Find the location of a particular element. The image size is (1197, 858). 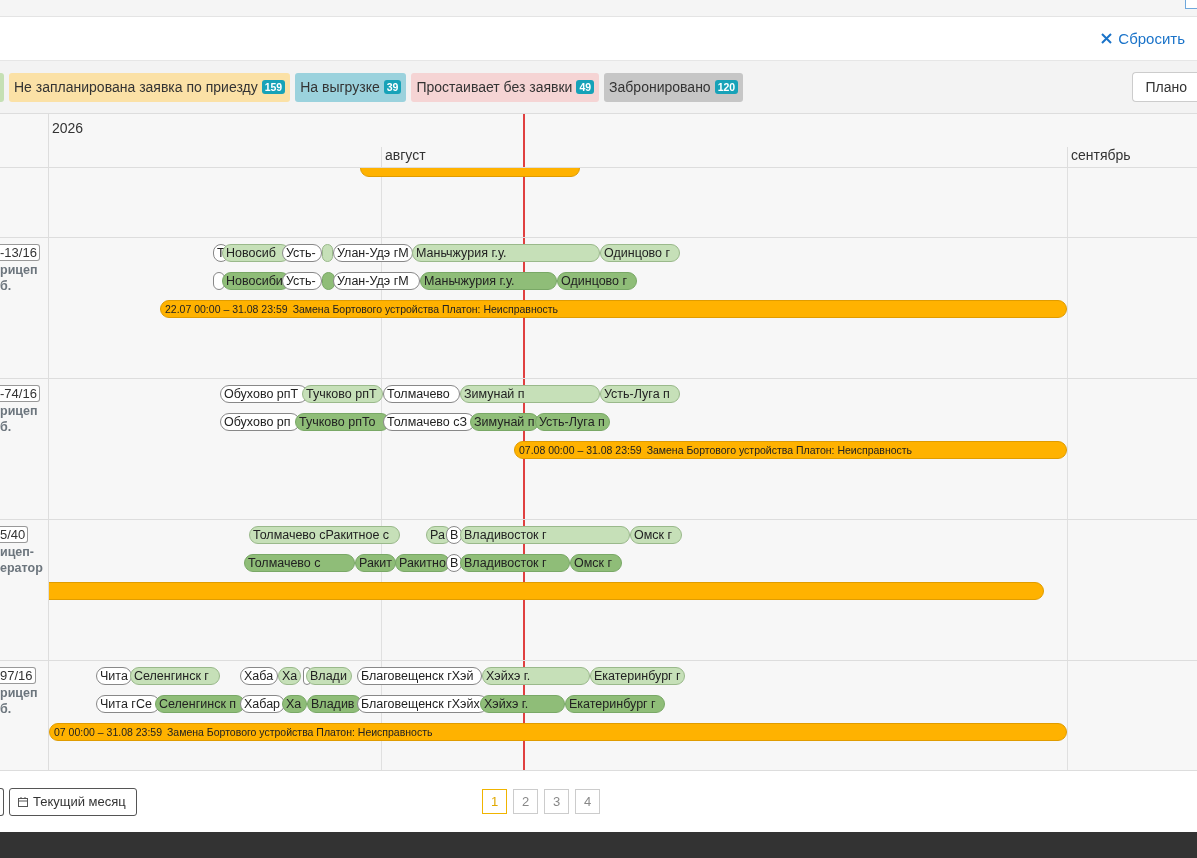

done-stop-chip: Усть-Луга п is located at coordinates (572, 422).